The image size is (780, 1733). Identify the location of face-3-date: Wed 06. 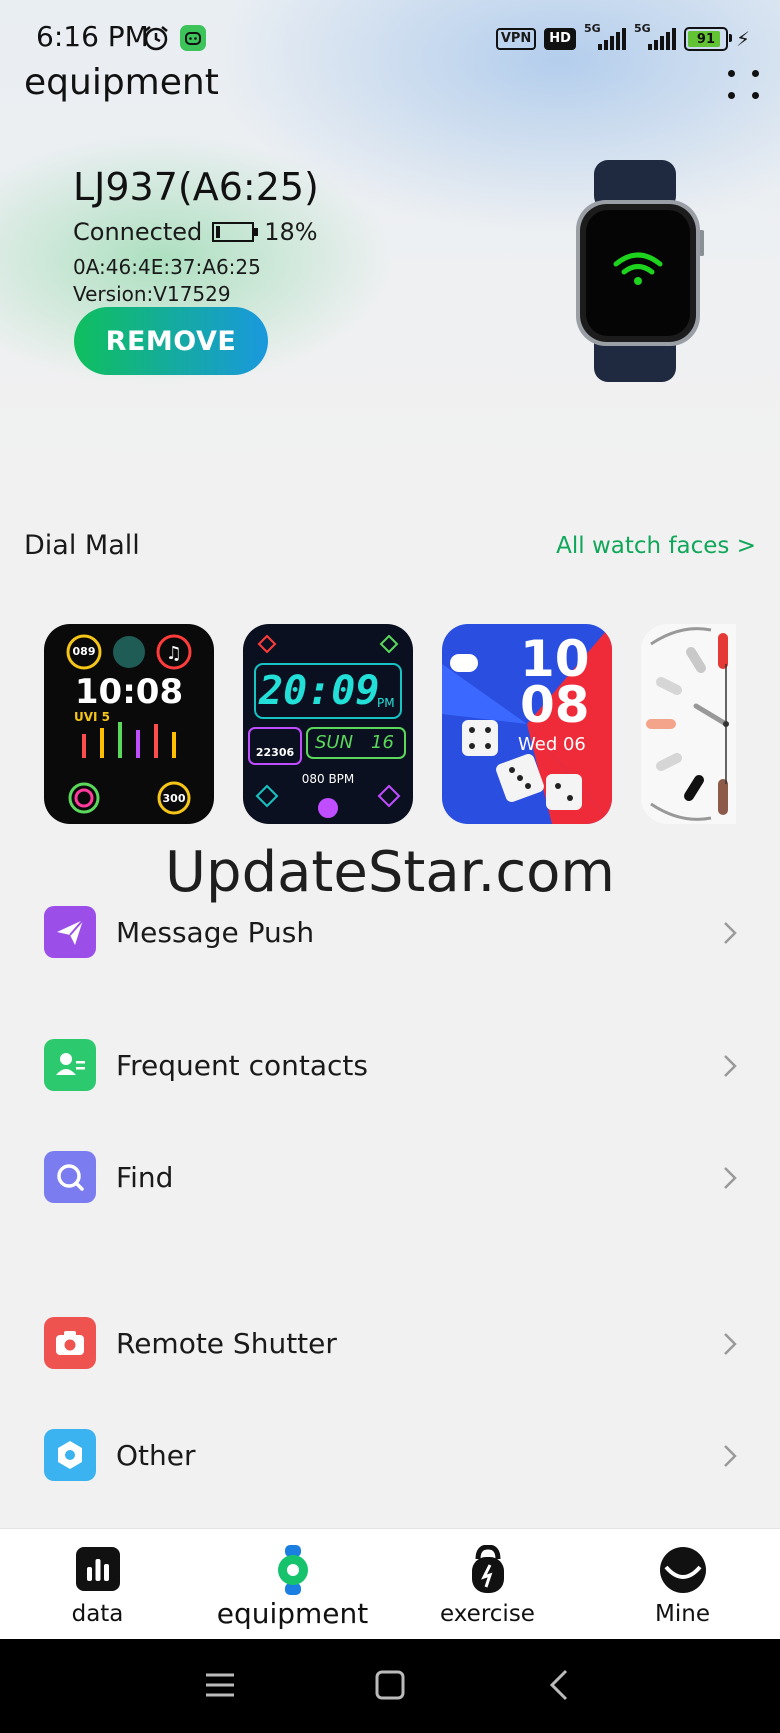
(552, 744).